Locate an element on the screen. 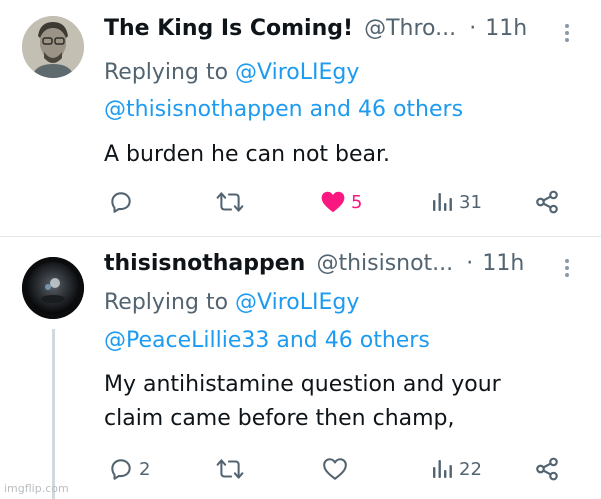  reply-button is located at coordinates (123, 202).